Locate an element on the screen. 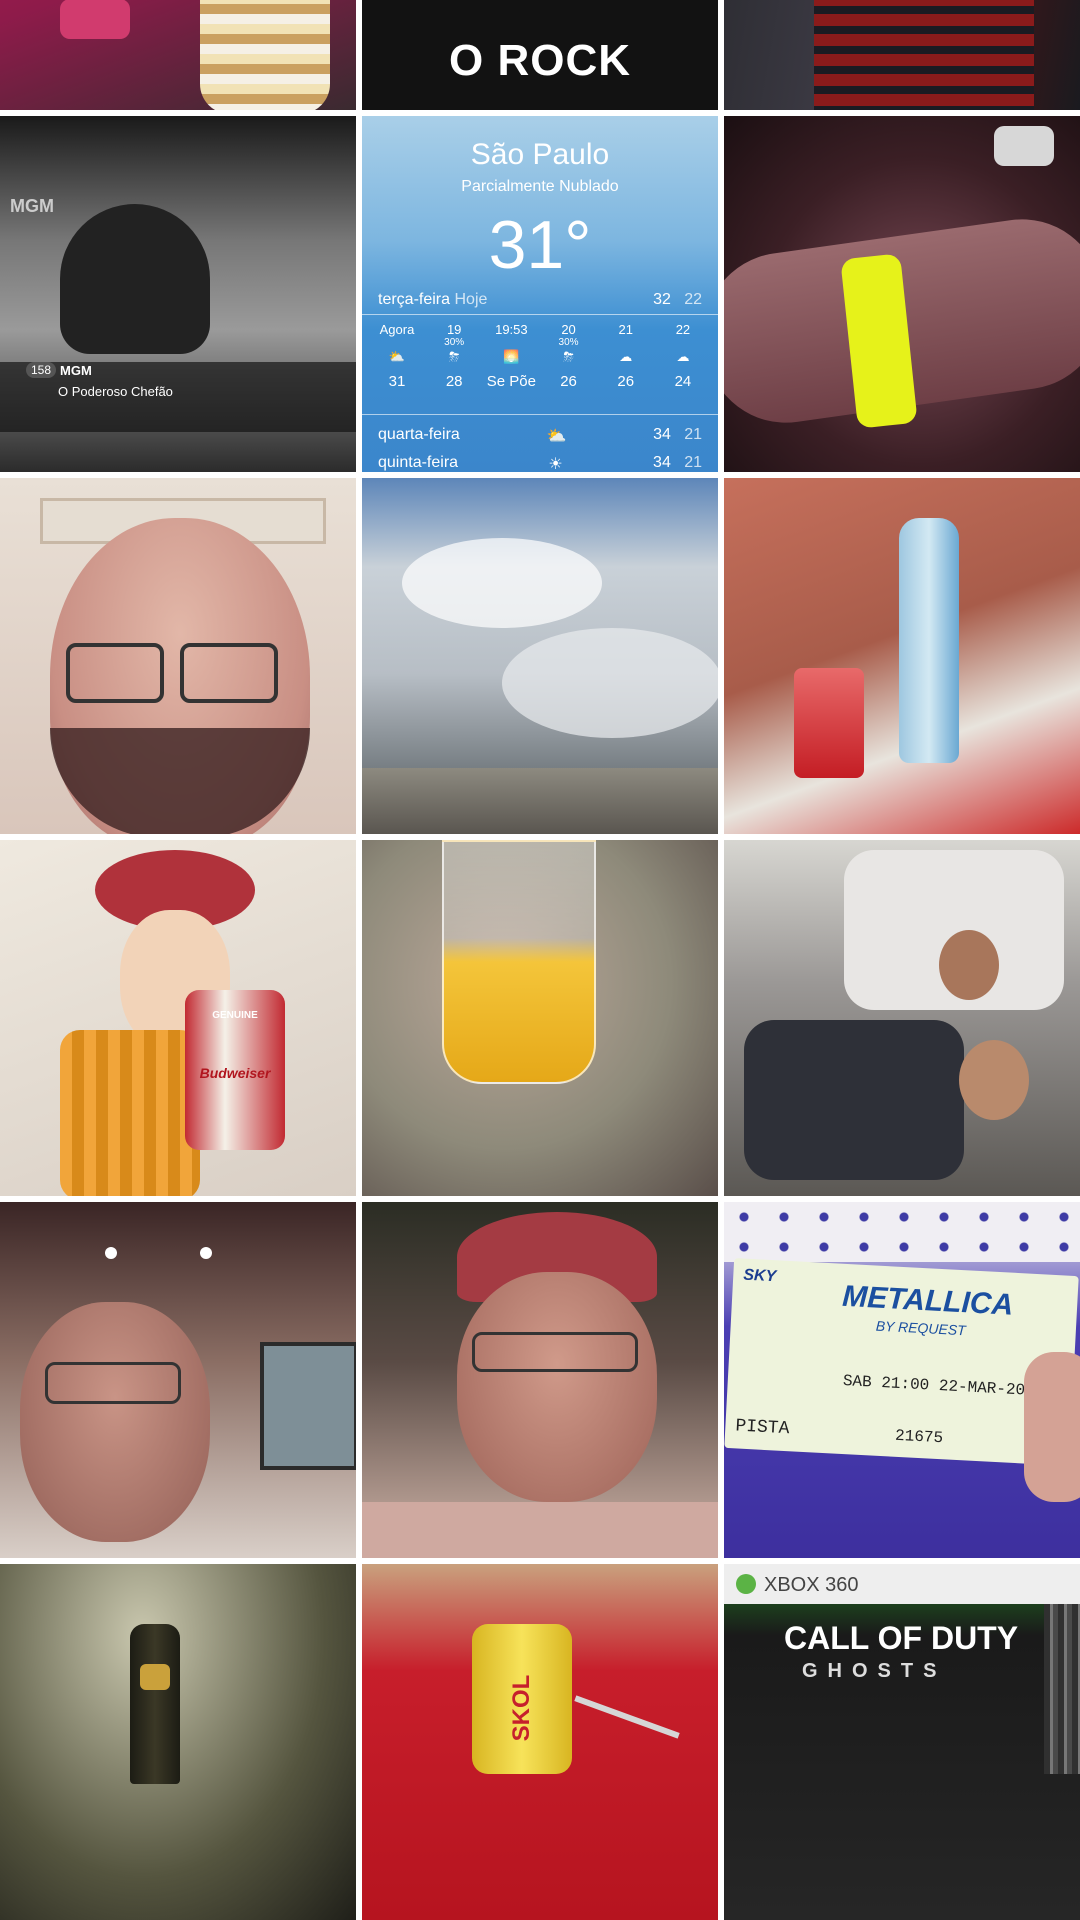 Image resolution: width=1080 pixels, height=1920 pixels. photo-tile-crisma-shirt is located at coordinates (178, 55).